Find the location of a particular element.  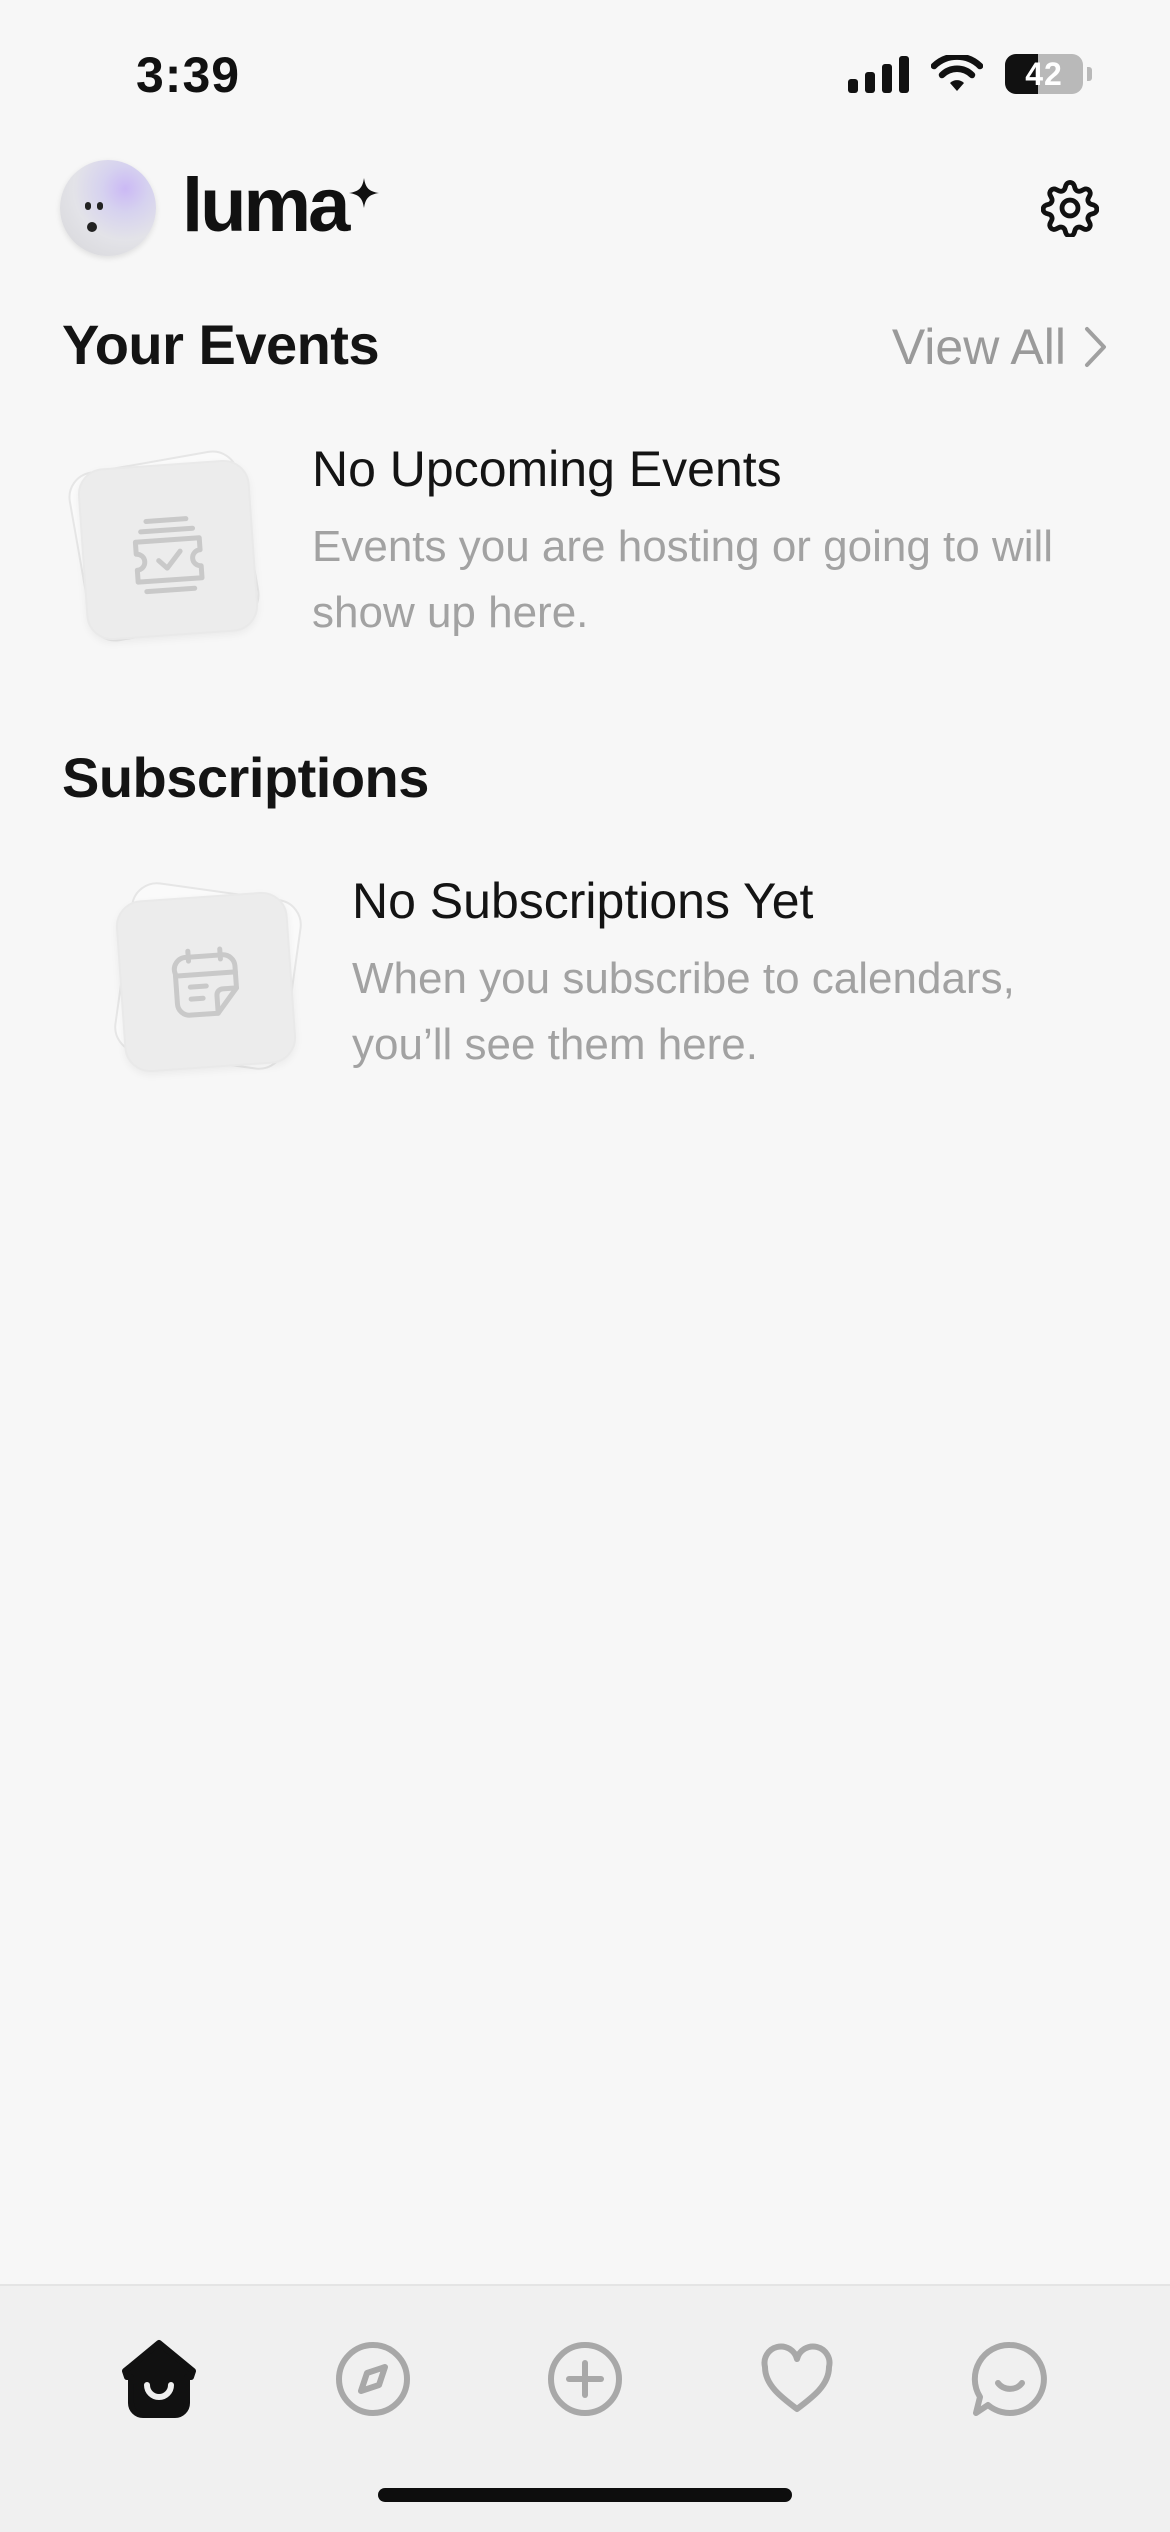

no-subscriptions-title: No Subscriptions Yet is located at coordinates (583, 901).